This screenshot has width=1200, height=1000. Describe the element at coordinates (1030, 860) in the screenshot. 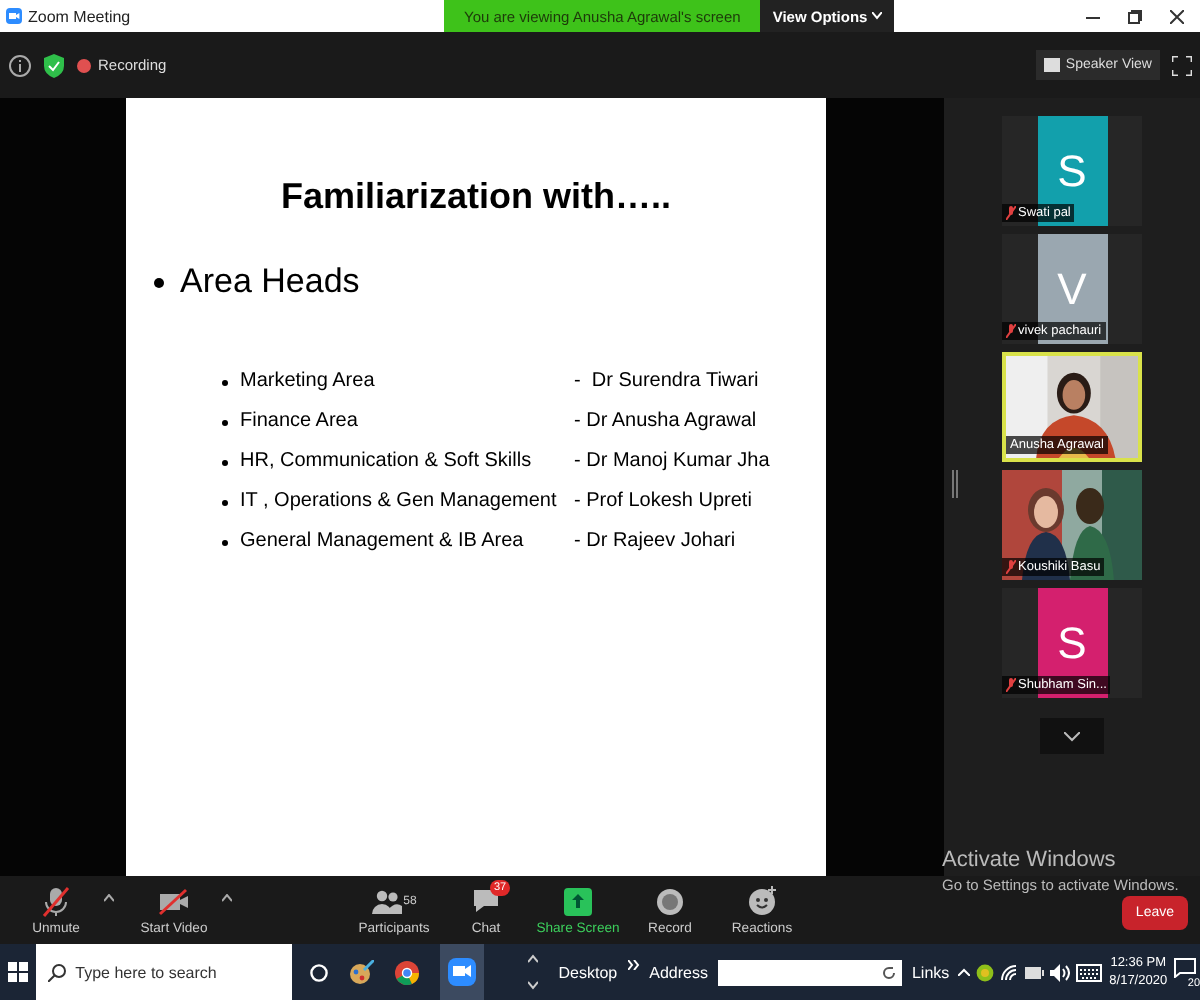

I see `activation-title: Activate Windows` at that location.